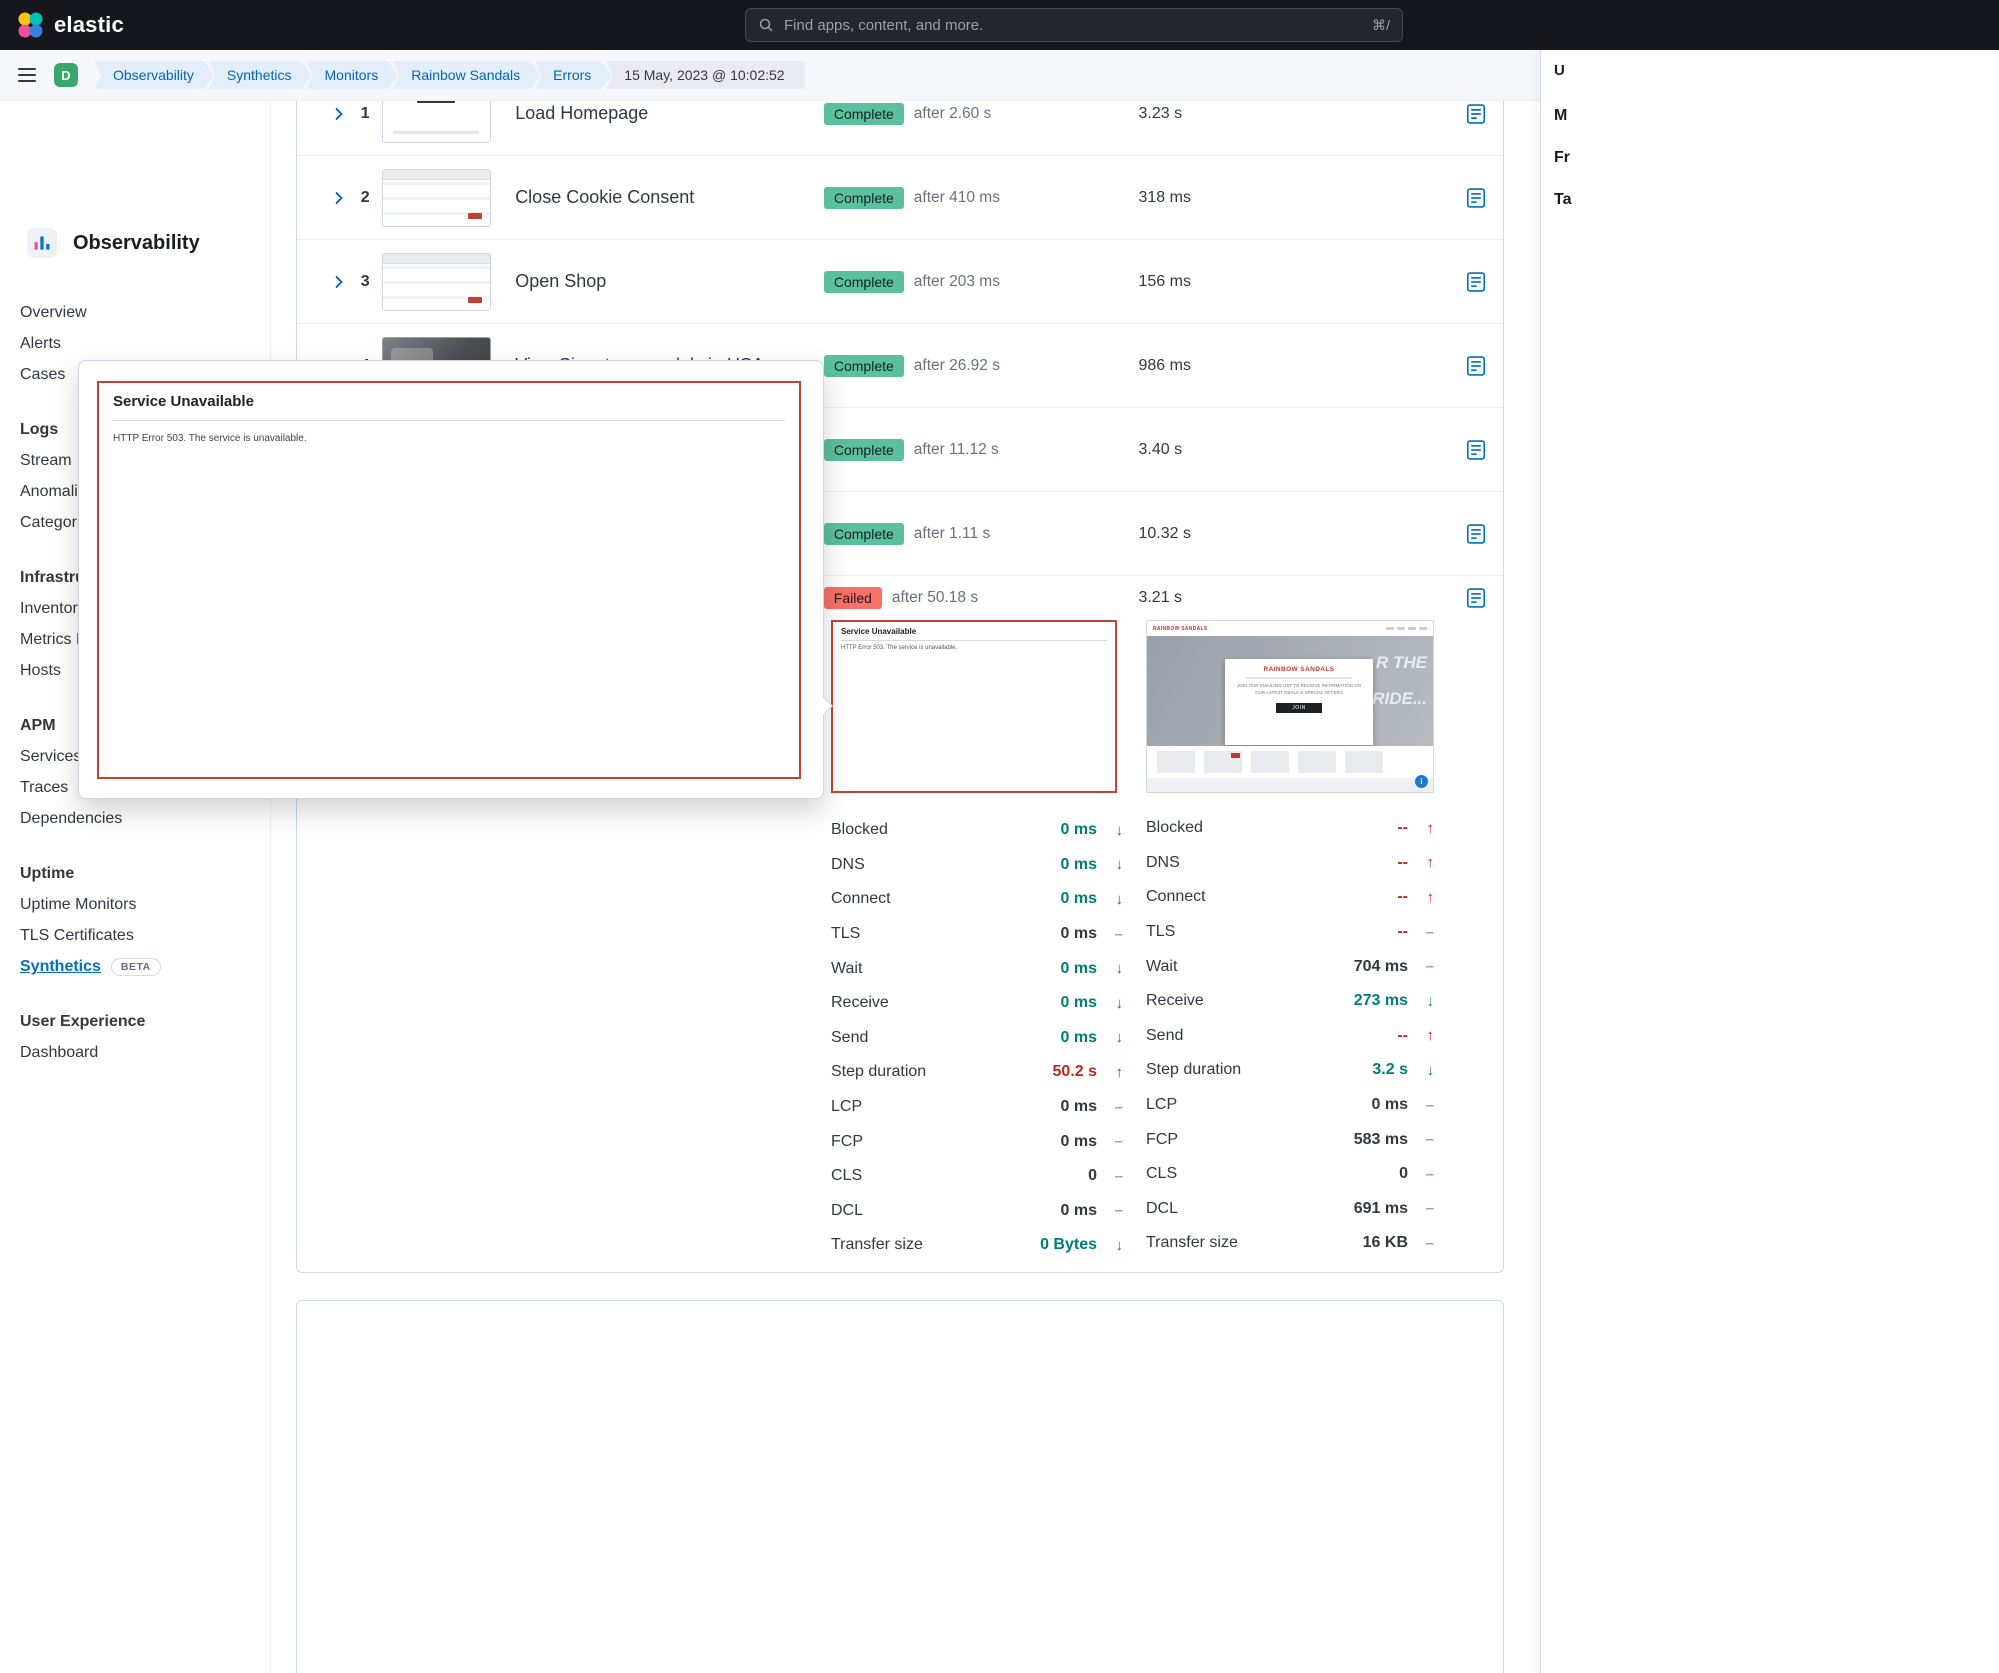 This screenshot has width=1999, height=1673. I want to click on site-modal-divider, so click(1299, 678).